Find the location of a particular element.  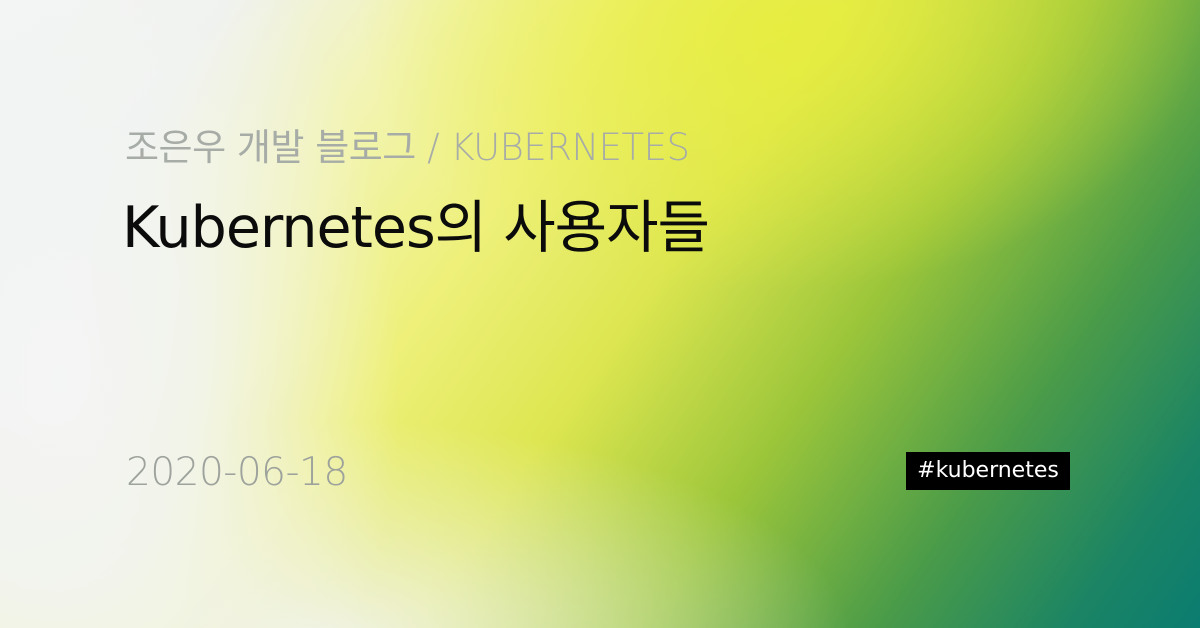

tag-badge-kubernetes: #kubernetes is located at coordinates (988, 471).